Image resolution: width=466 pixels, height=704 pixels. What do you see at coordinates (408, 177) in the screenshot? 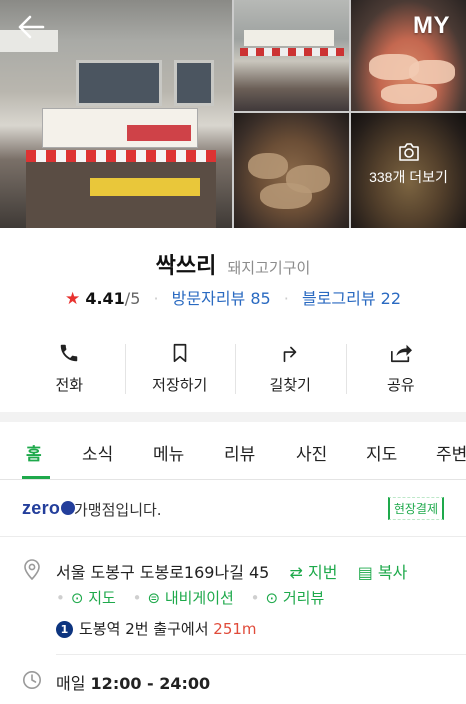
I see `more-photos-label: 338개 더보기` at bounding box center [408, 177].